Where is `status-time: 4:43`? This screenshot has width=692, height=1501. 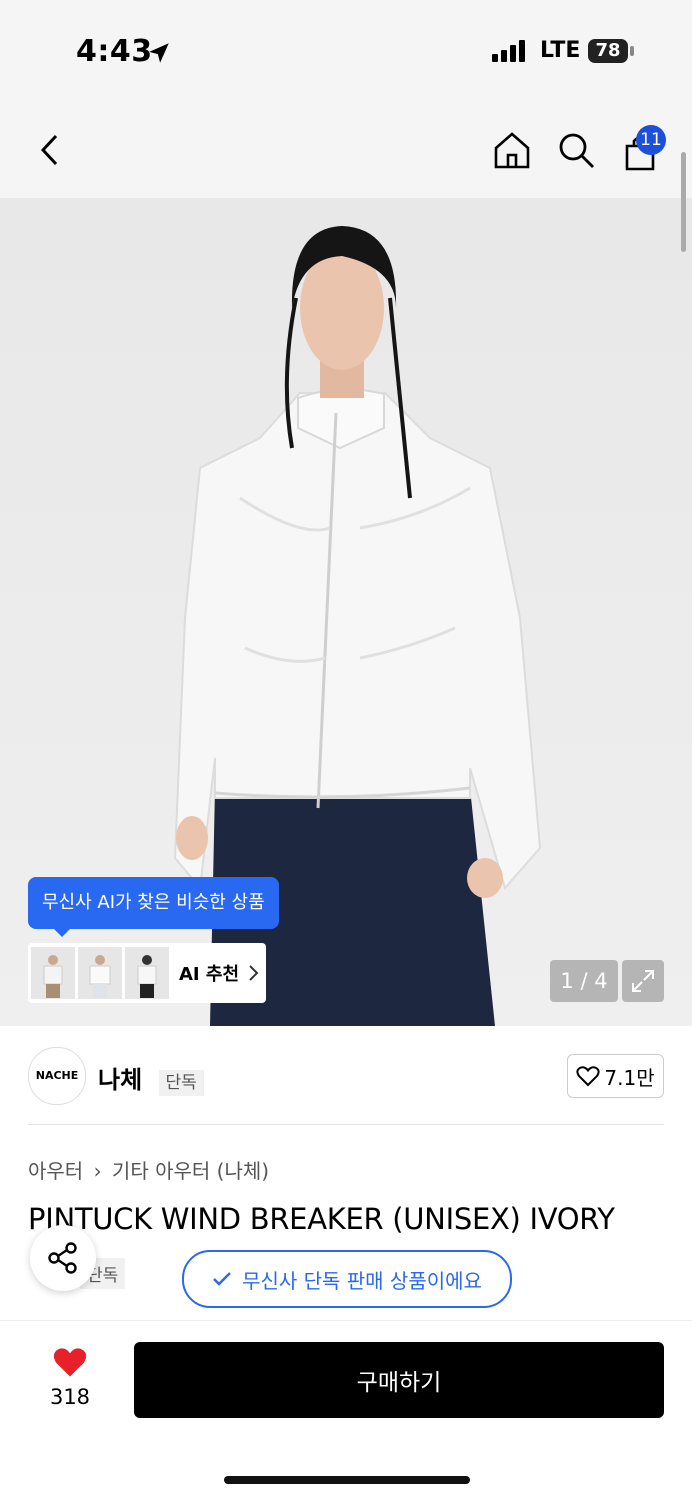 status-time: 4:43 is located at coordinates (114, 51).